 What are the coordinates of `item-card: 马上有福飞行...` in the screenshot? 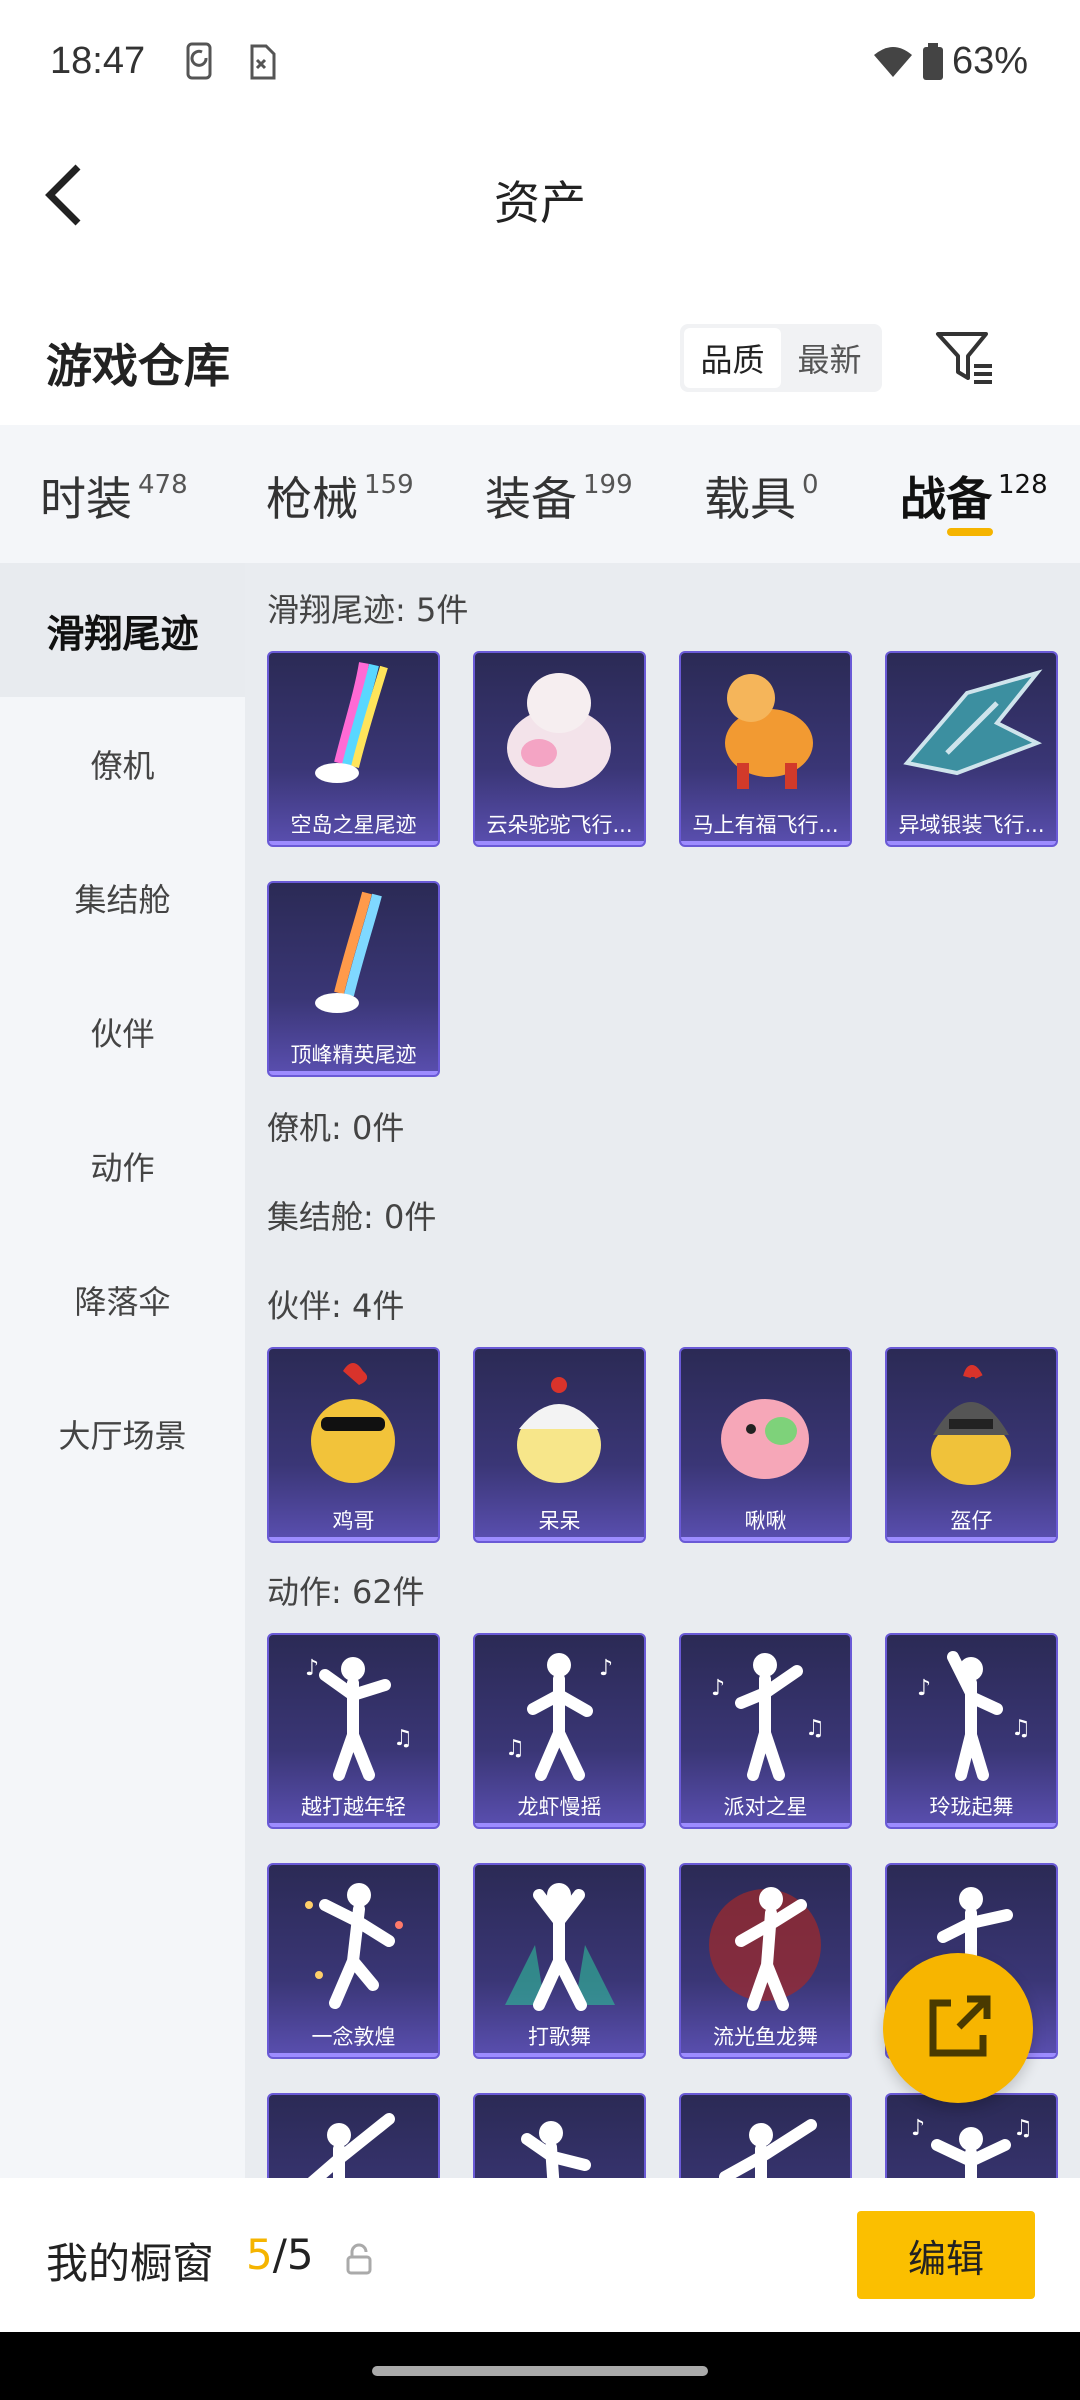 It's located at (765, 749).